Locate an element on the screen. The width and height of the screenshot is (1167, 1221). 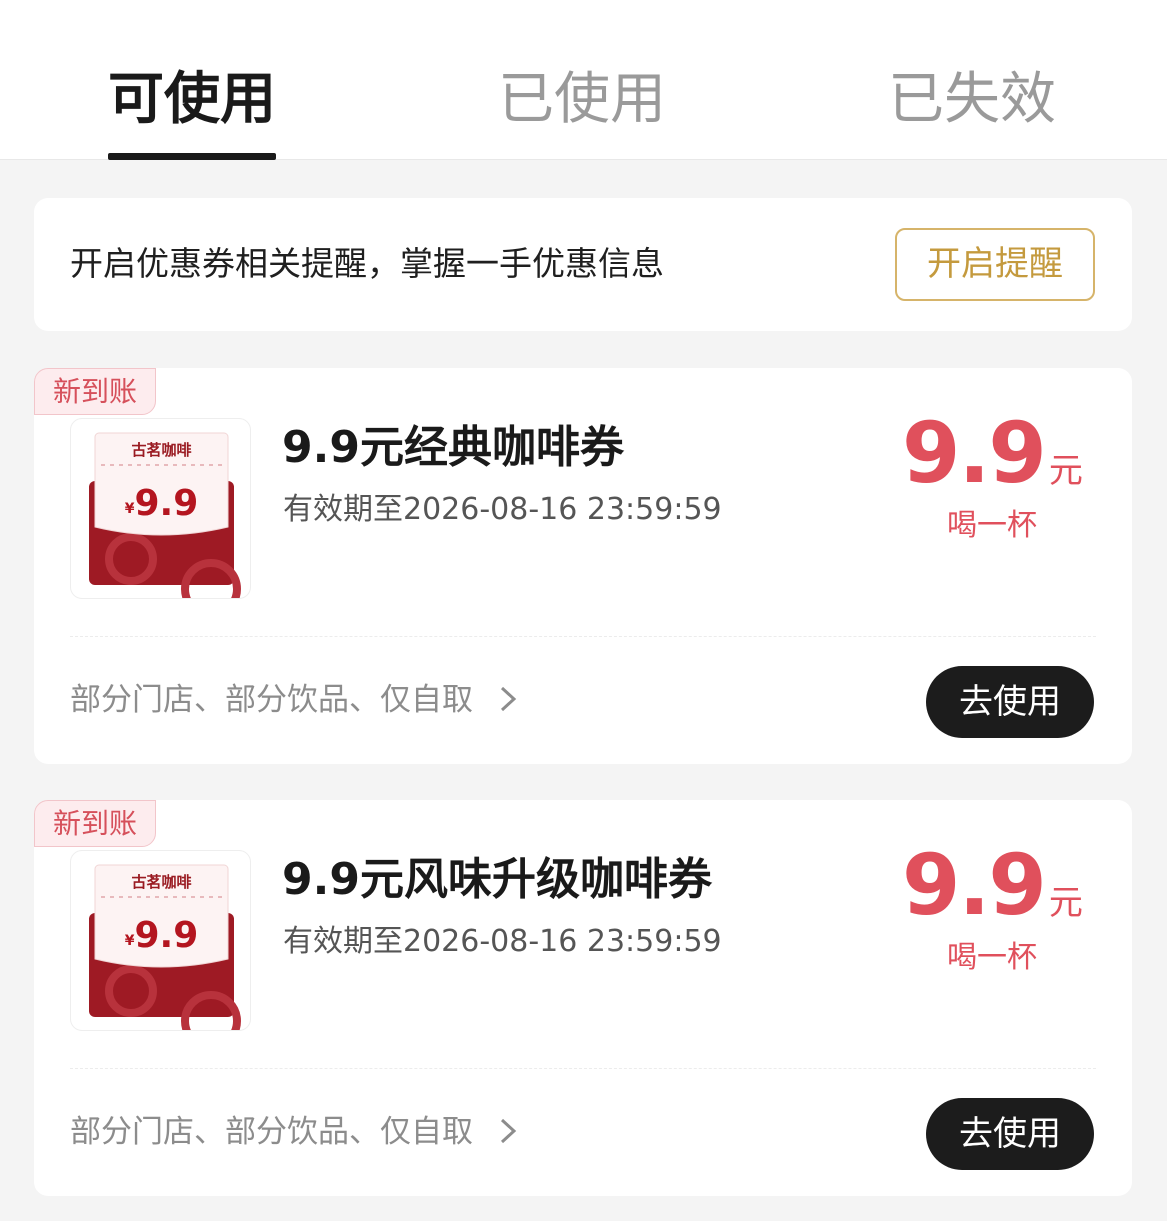
enable-reminder-button: 开启提醒 is located at coordinates (995, 264).